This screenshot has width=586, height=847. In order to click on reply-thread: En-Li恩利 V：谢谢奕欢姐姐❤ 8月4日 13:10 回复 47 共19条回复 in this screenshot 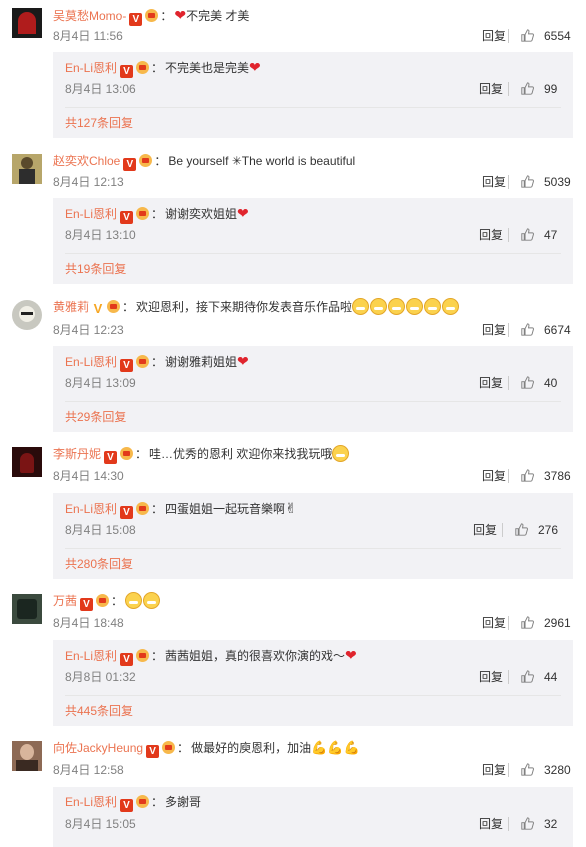, I will do `click(313, 241)`.